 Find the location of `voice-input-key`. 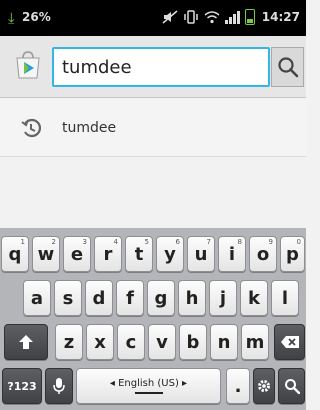

voice-input-key is located at coordinates (59, 386).